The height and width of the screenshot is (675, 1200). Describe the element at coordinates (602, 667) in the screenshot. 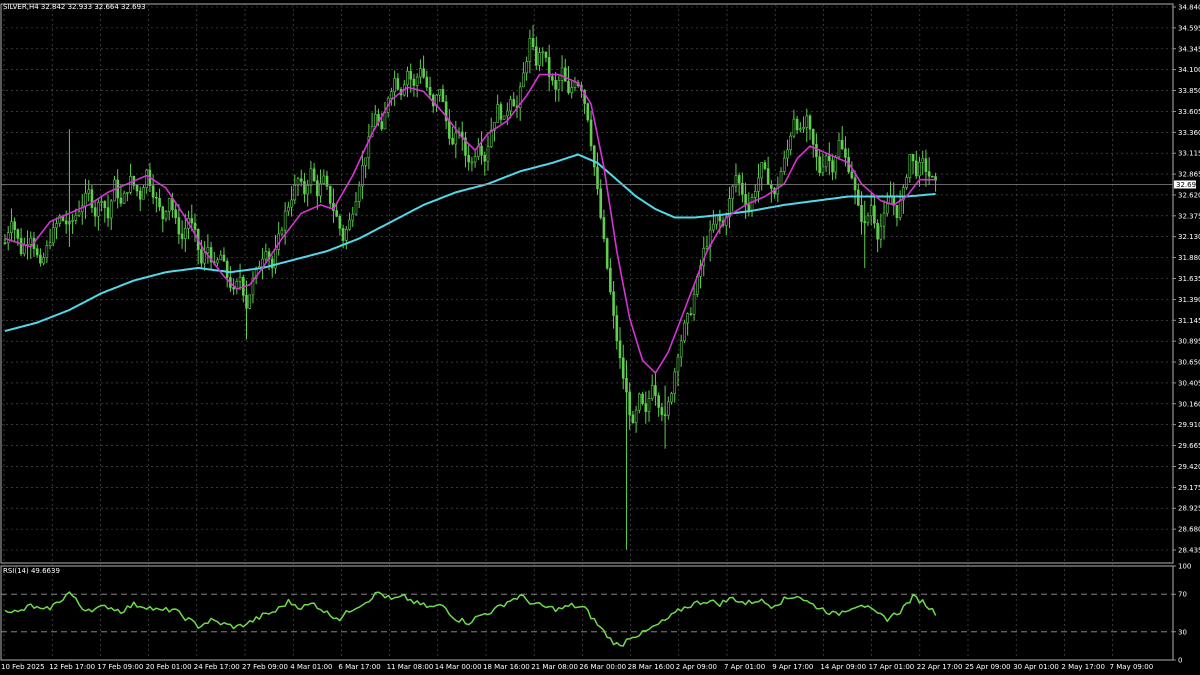

I see `x-tick-label: 26 Mar 00:00` at that location.